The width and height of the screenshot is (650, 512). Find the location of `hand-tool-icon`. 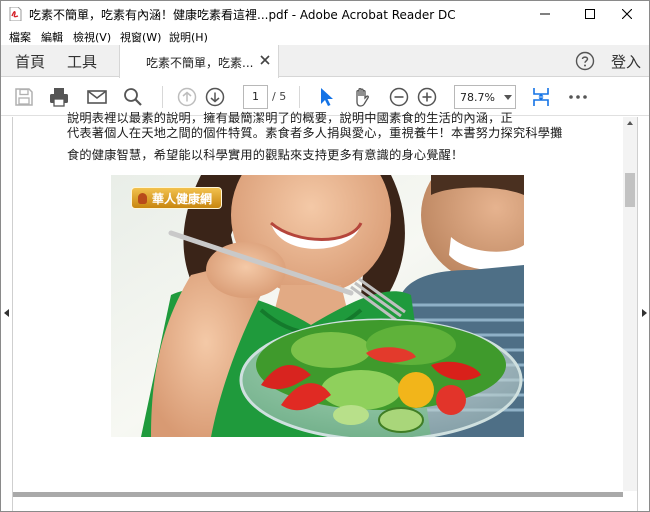

hand-tool-icon is located at coordinates (362, 97).